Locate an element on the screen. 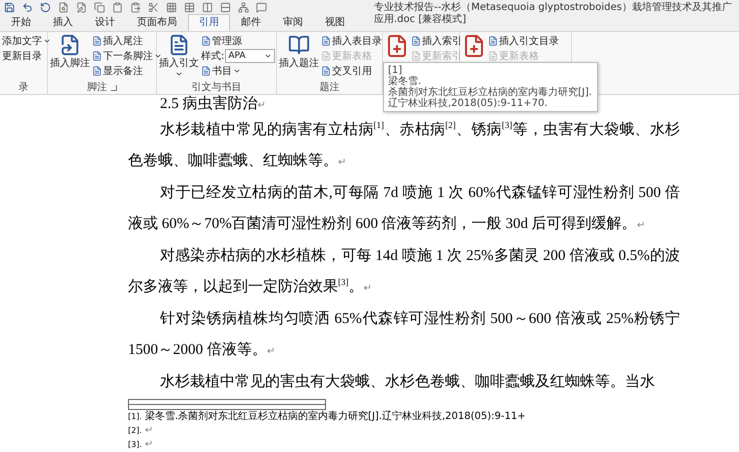 The height and width of the screenshot is (452, 739). style-selector: 样式: APA is located at coordinates (238, 56).